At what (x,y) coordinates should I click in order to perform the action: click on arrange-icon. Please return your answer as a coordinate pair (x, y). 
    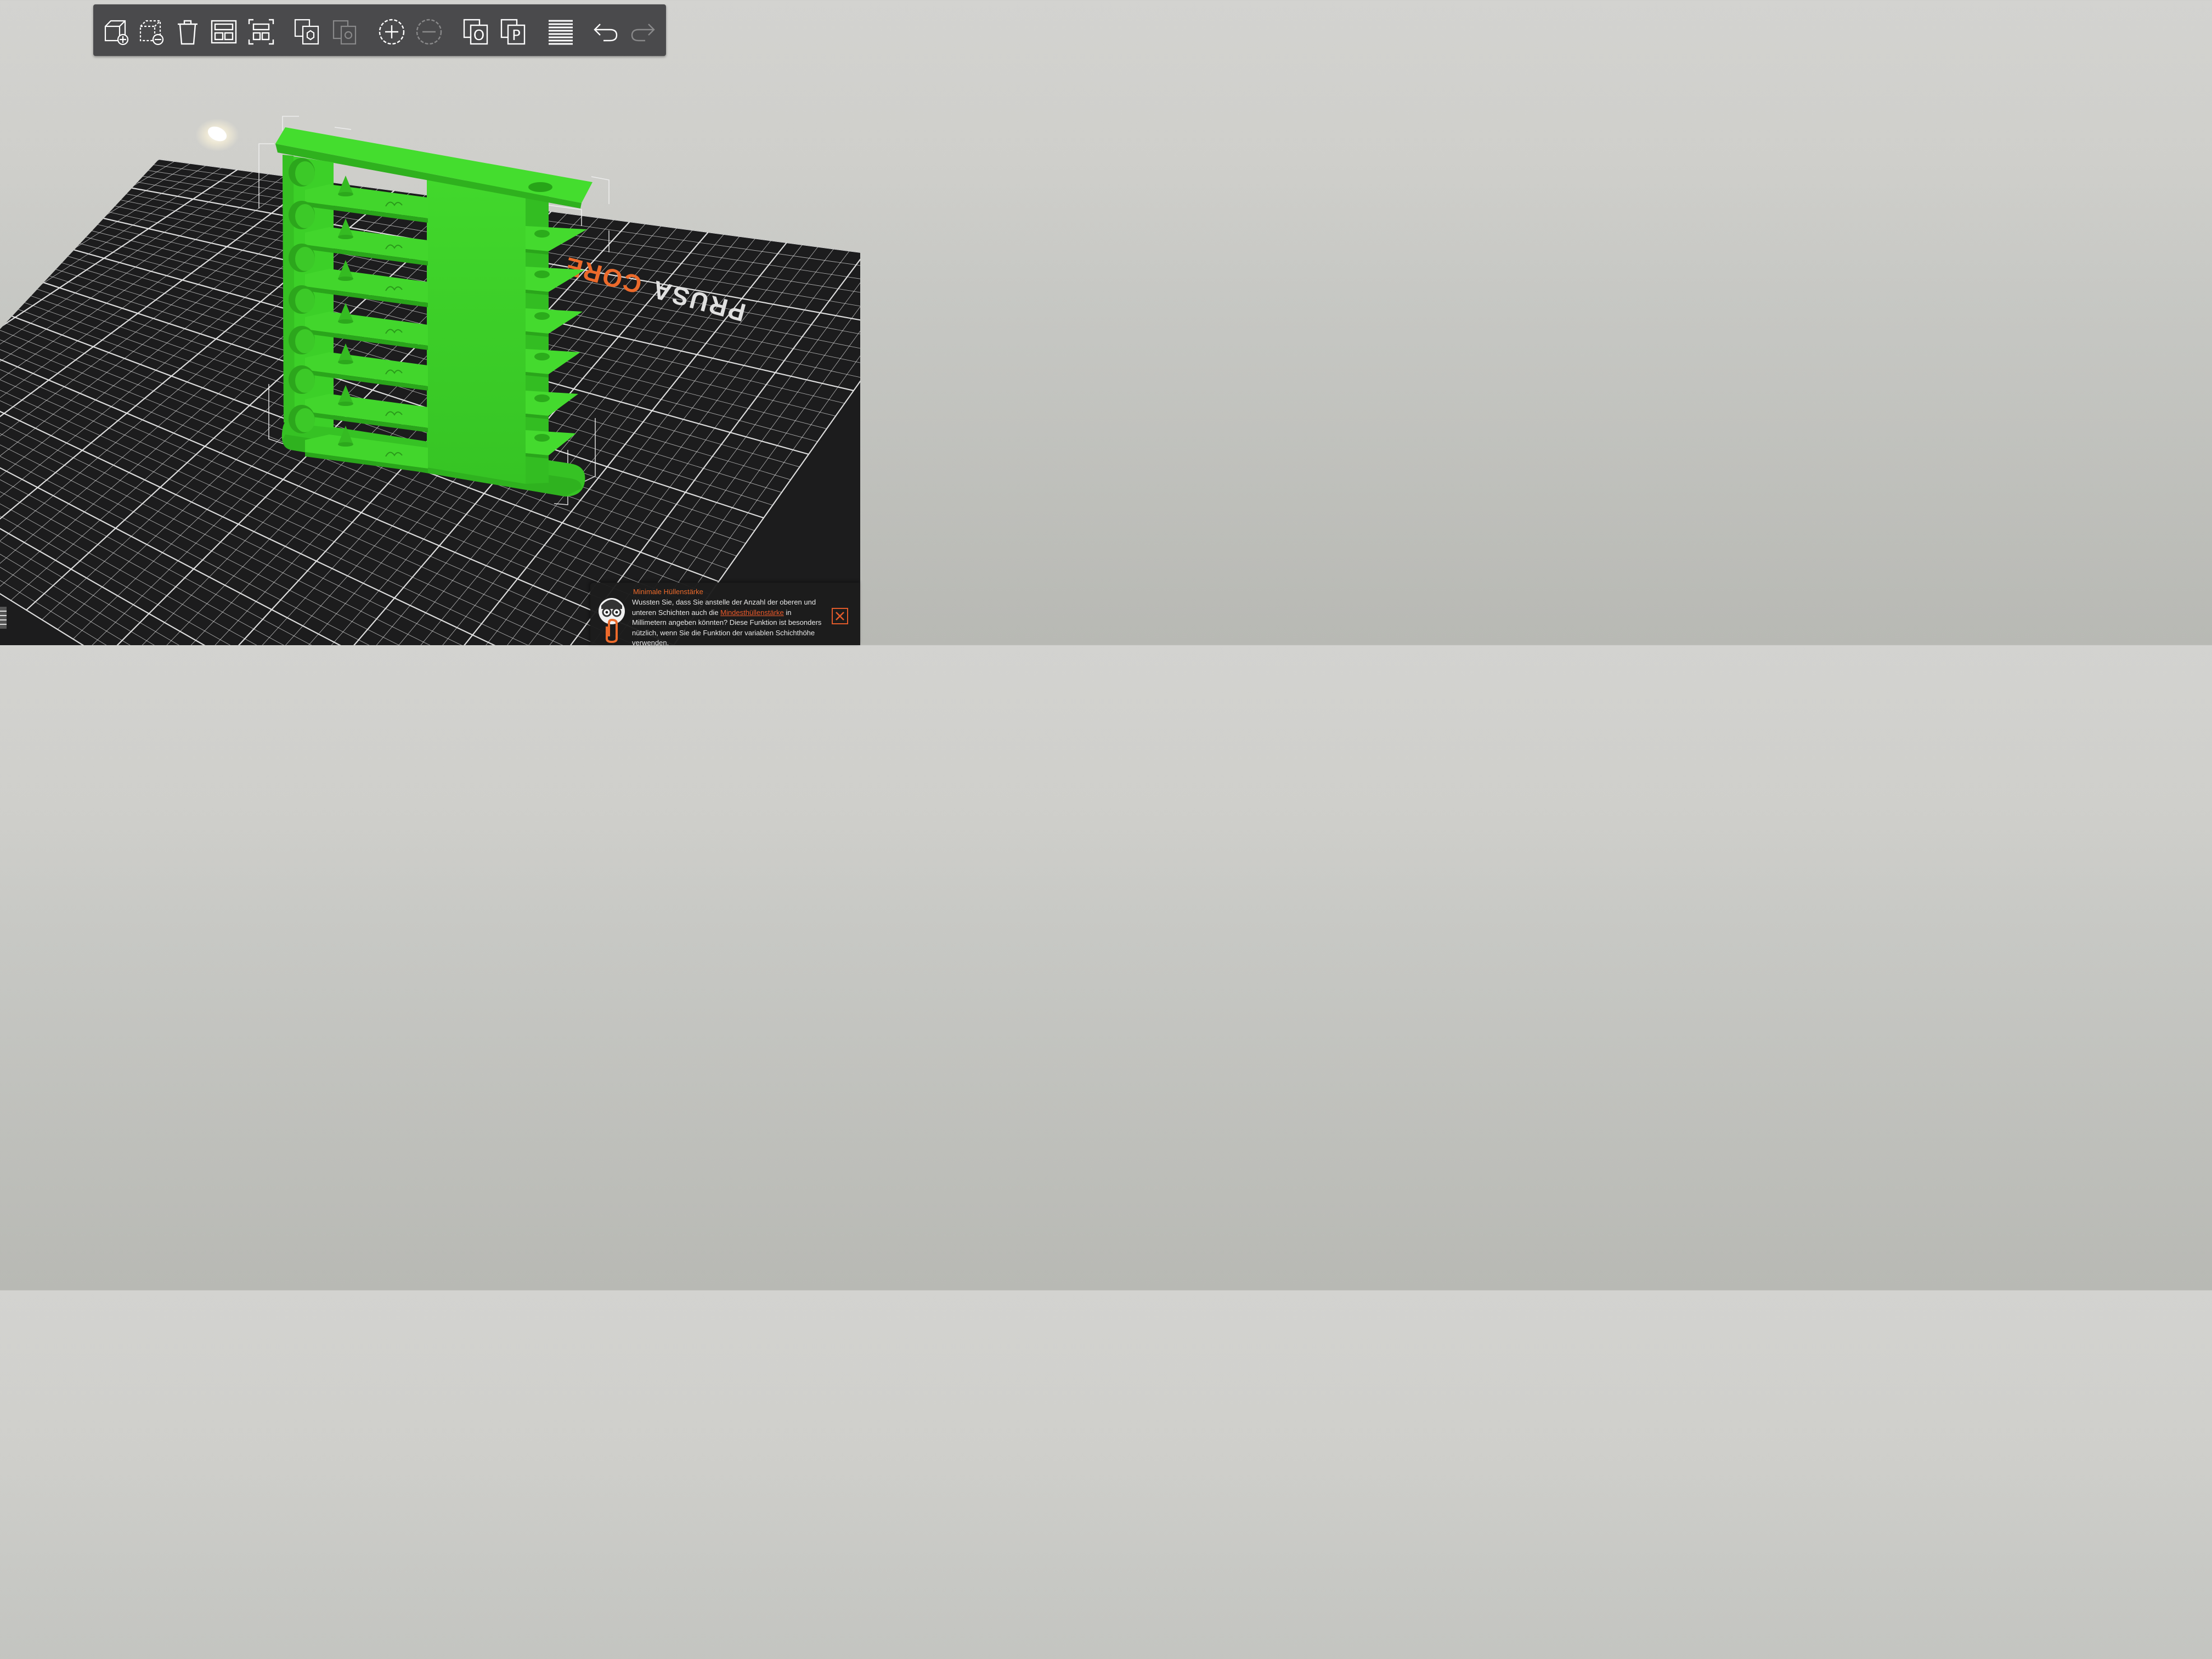
    Looking at the image, I should click on (224, 32).